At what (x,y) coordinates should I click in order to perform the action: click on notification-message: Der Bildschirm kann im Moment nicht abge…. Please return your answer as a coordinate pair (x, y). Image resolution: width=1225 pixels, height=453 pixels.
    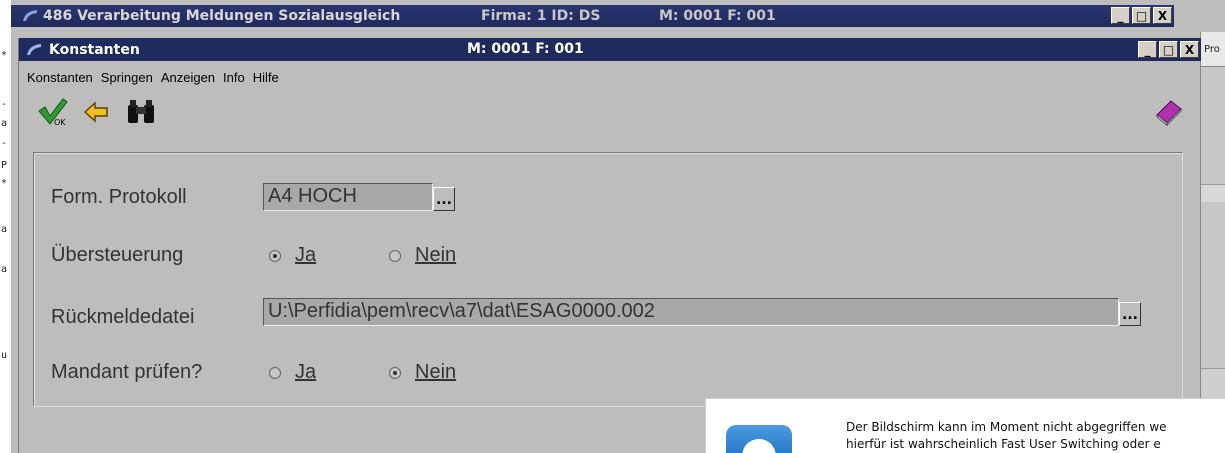
    Looking at the image, I should click on (1035, 436).